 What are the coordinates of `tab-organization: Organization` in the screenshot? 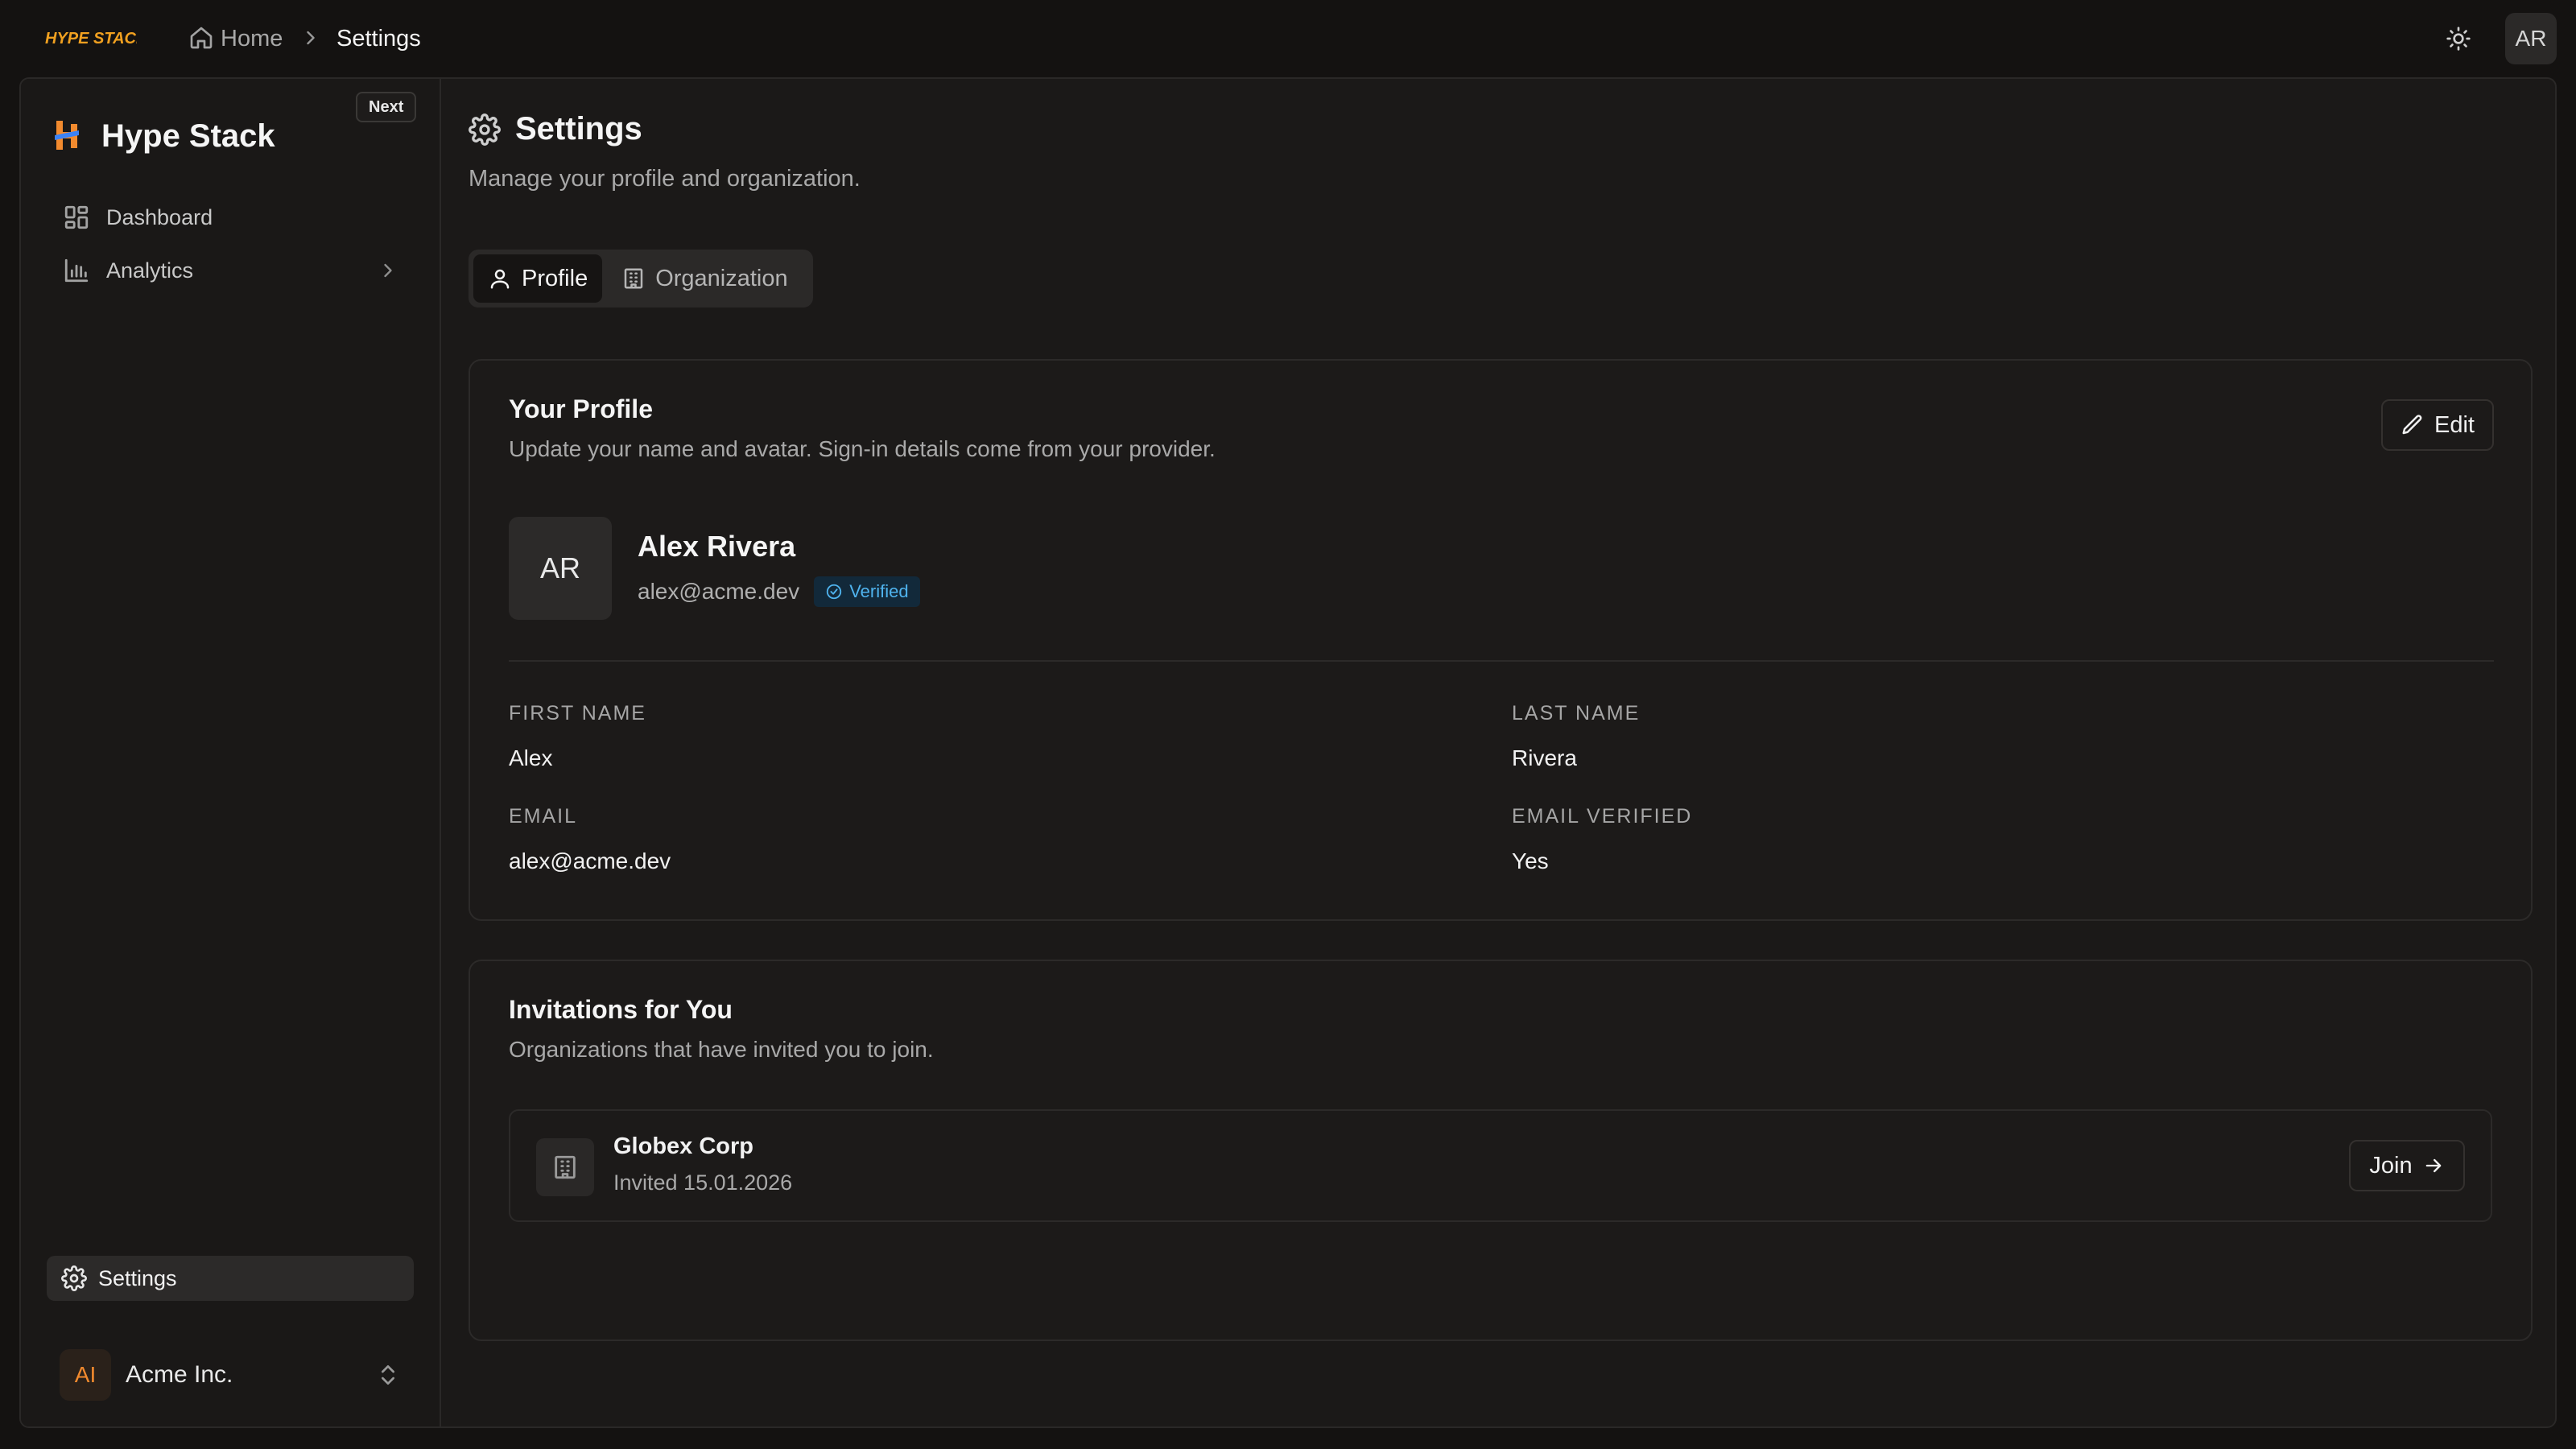 It's located at (704, 278).